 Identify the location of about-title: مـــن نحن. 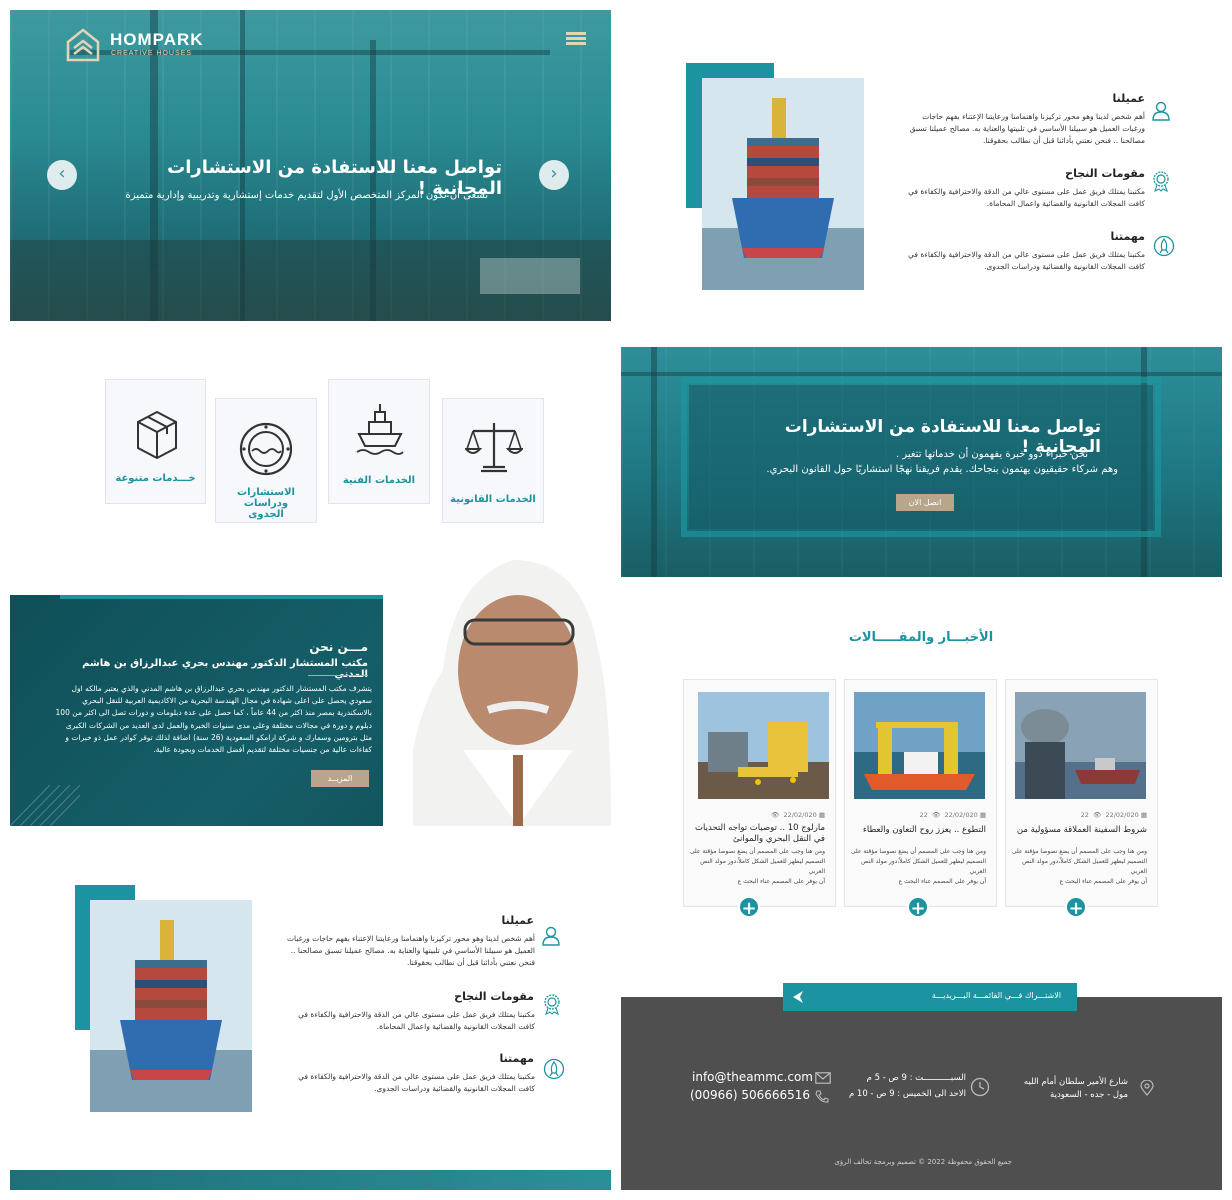
(338, 647).